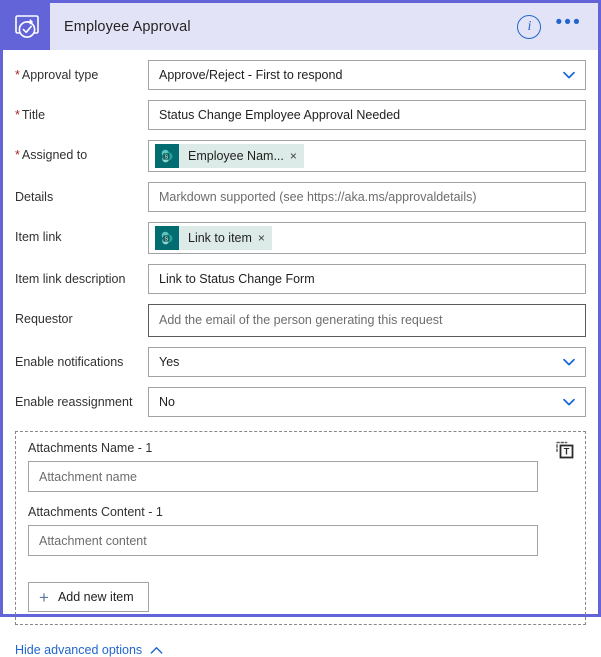 The height and width of the screenshot is (657, 601). Describe the element at coordinates (568, 24) in the screenshot. I see `more-options-icon: •••` at that location.